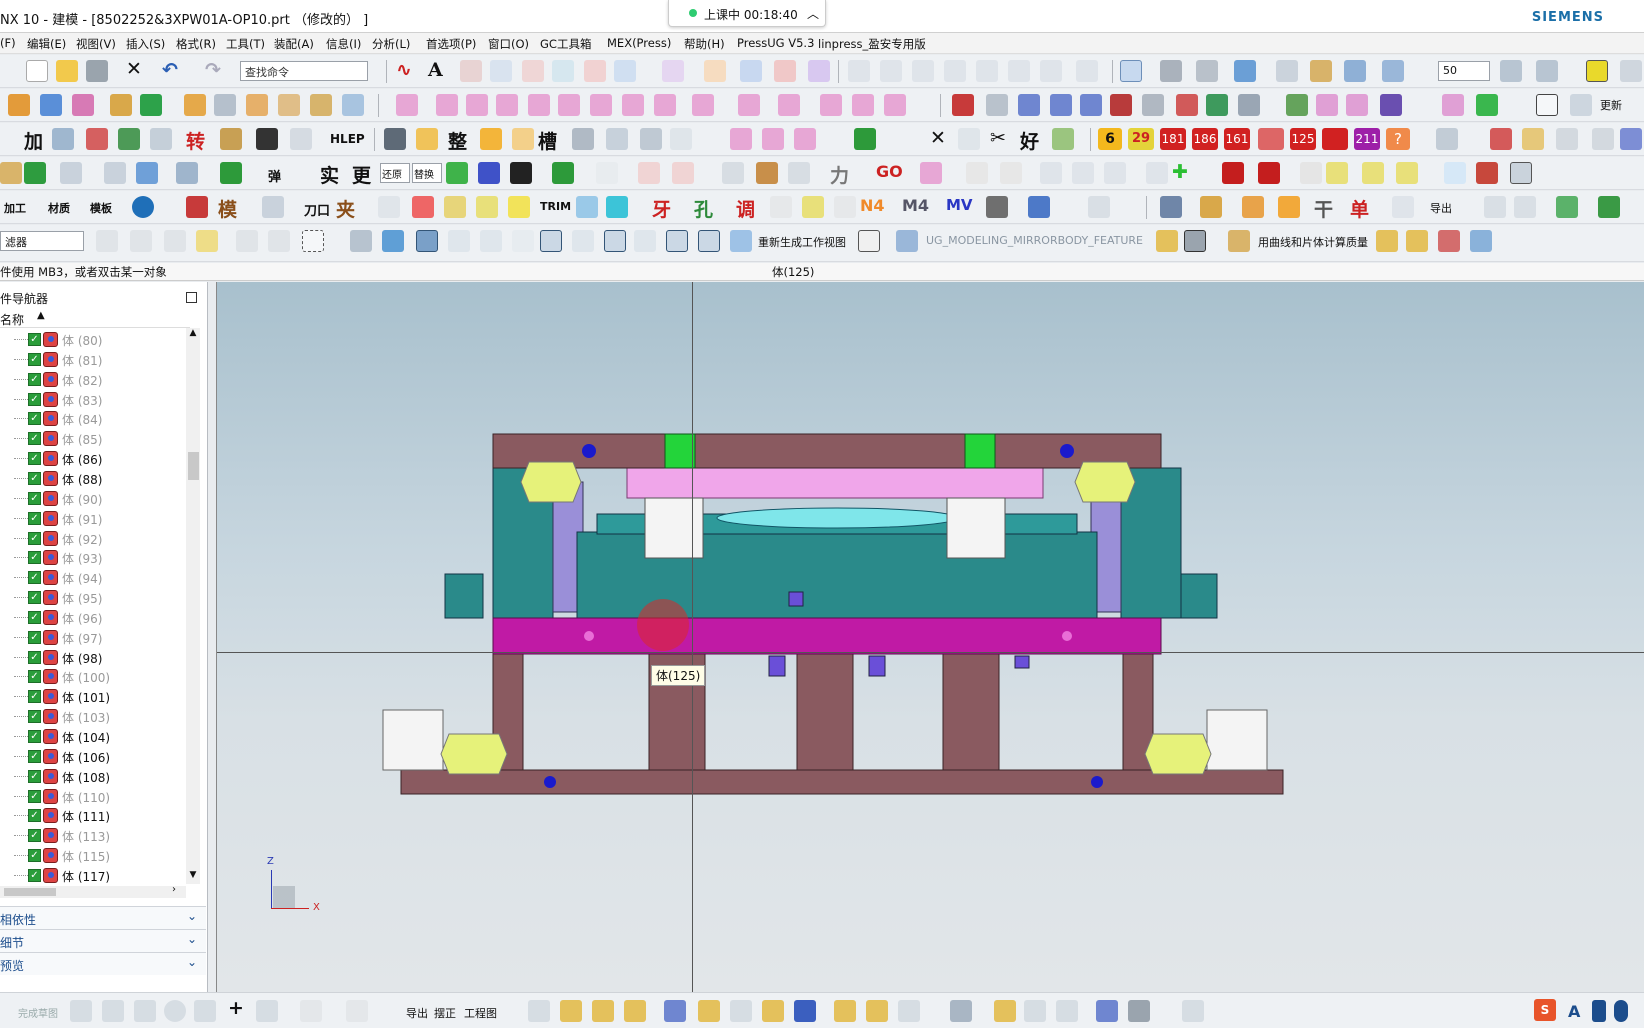 The width and height of the screenshot is (1644, 1028). I want to click on mirror-assembly-icon, so click(709, 1011).